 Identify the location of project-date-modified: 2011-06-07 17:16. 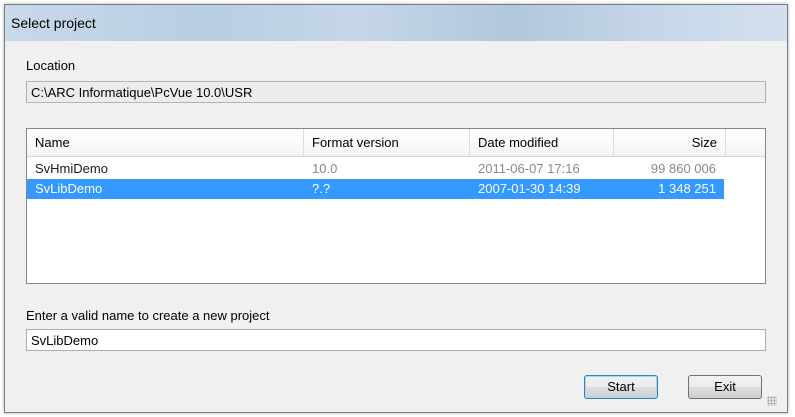
(529, 168).